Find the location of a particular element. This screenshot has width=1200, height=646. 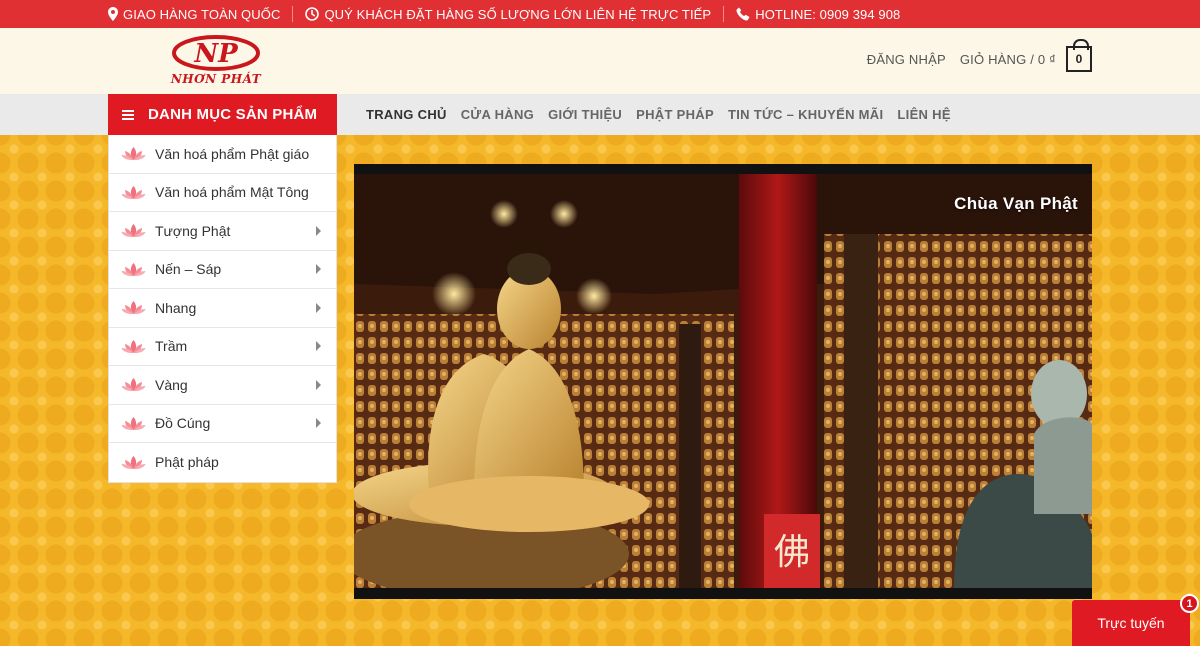

category-item: Nhang is located at coordinates (222, 308).